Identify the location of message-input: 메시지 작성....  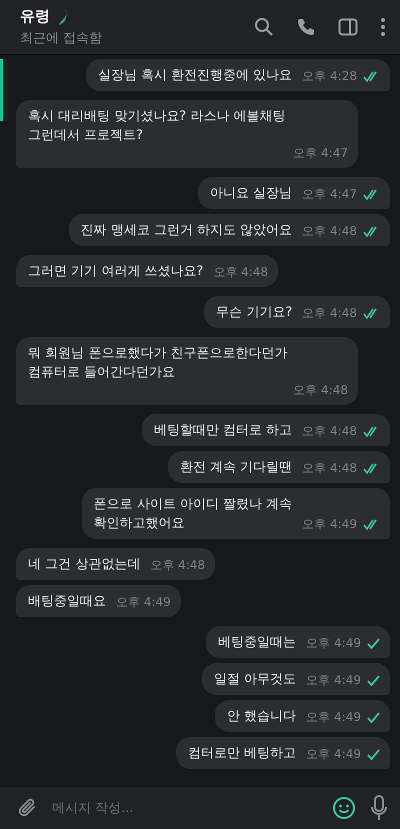
(185, 808).